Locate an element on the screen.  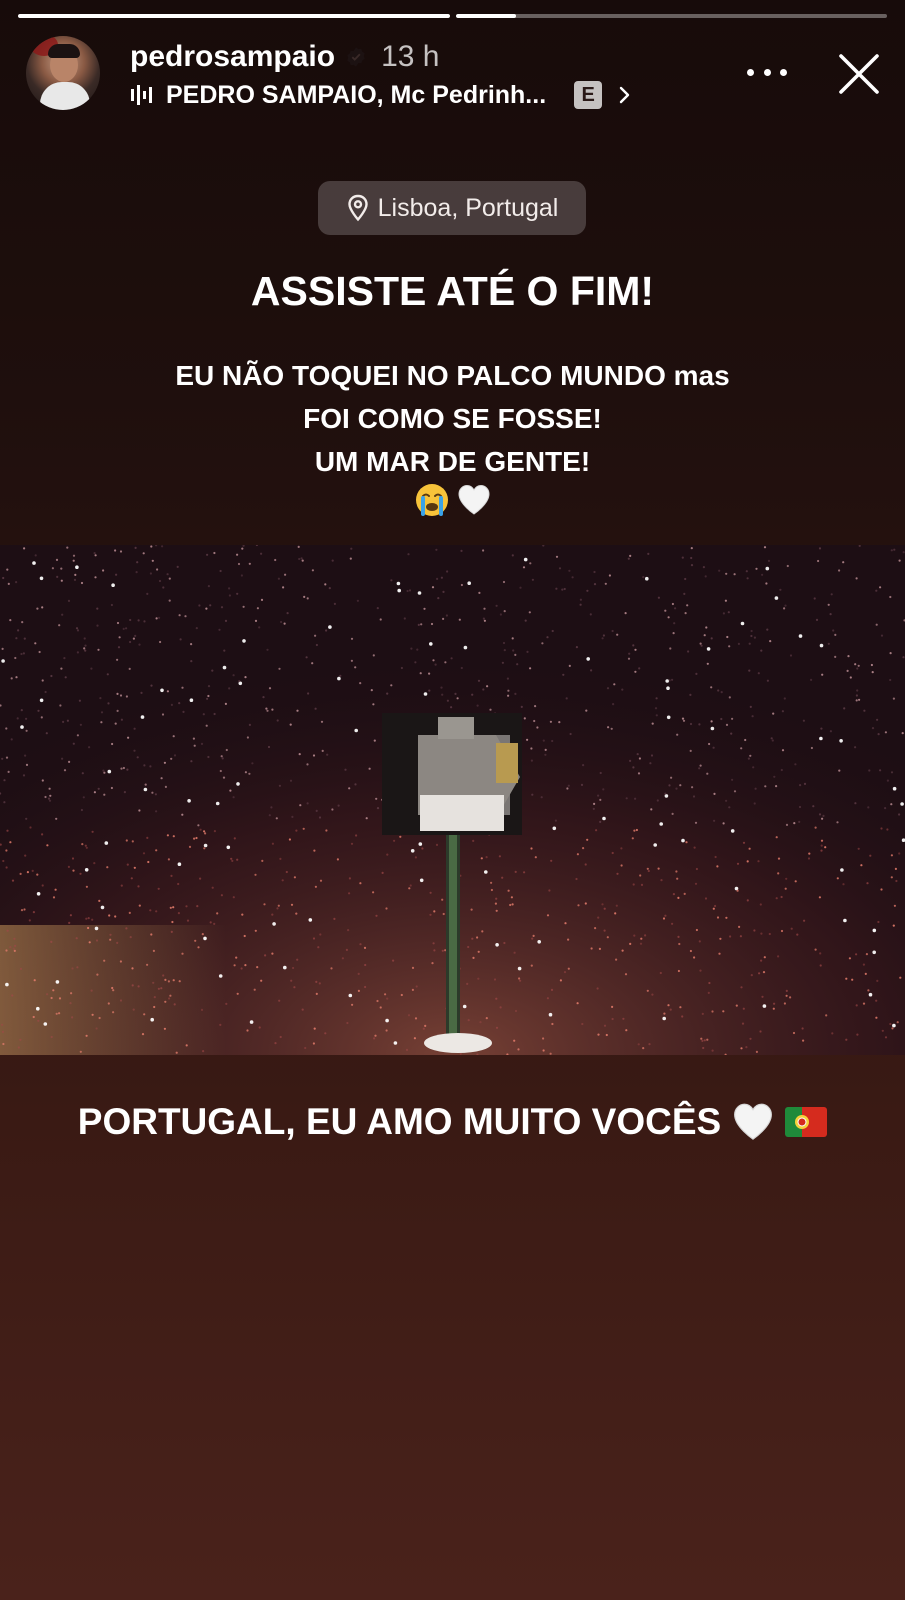
username: pedrosampaio is located at coordinates (232, 57).